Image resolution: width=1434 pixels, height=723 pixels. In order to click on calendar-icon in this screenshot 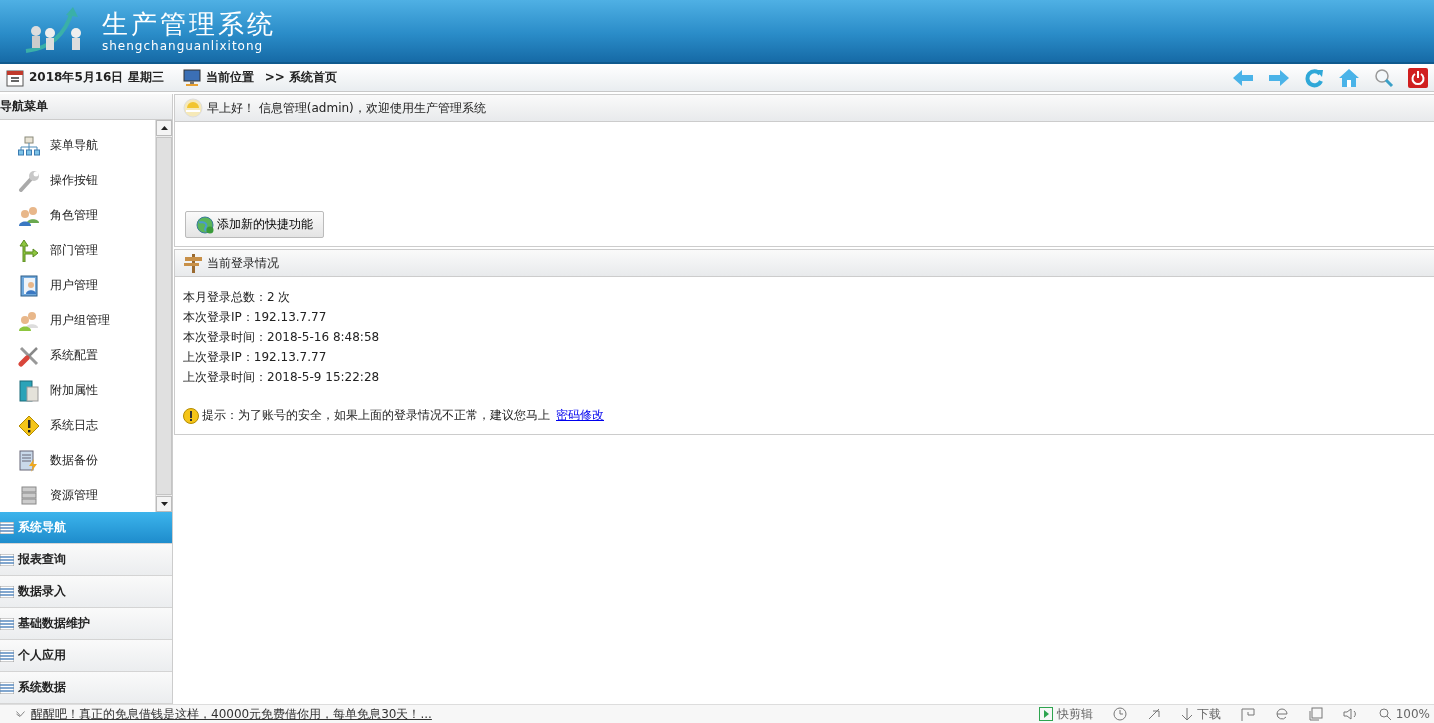, I will do `click(15, 77)`.